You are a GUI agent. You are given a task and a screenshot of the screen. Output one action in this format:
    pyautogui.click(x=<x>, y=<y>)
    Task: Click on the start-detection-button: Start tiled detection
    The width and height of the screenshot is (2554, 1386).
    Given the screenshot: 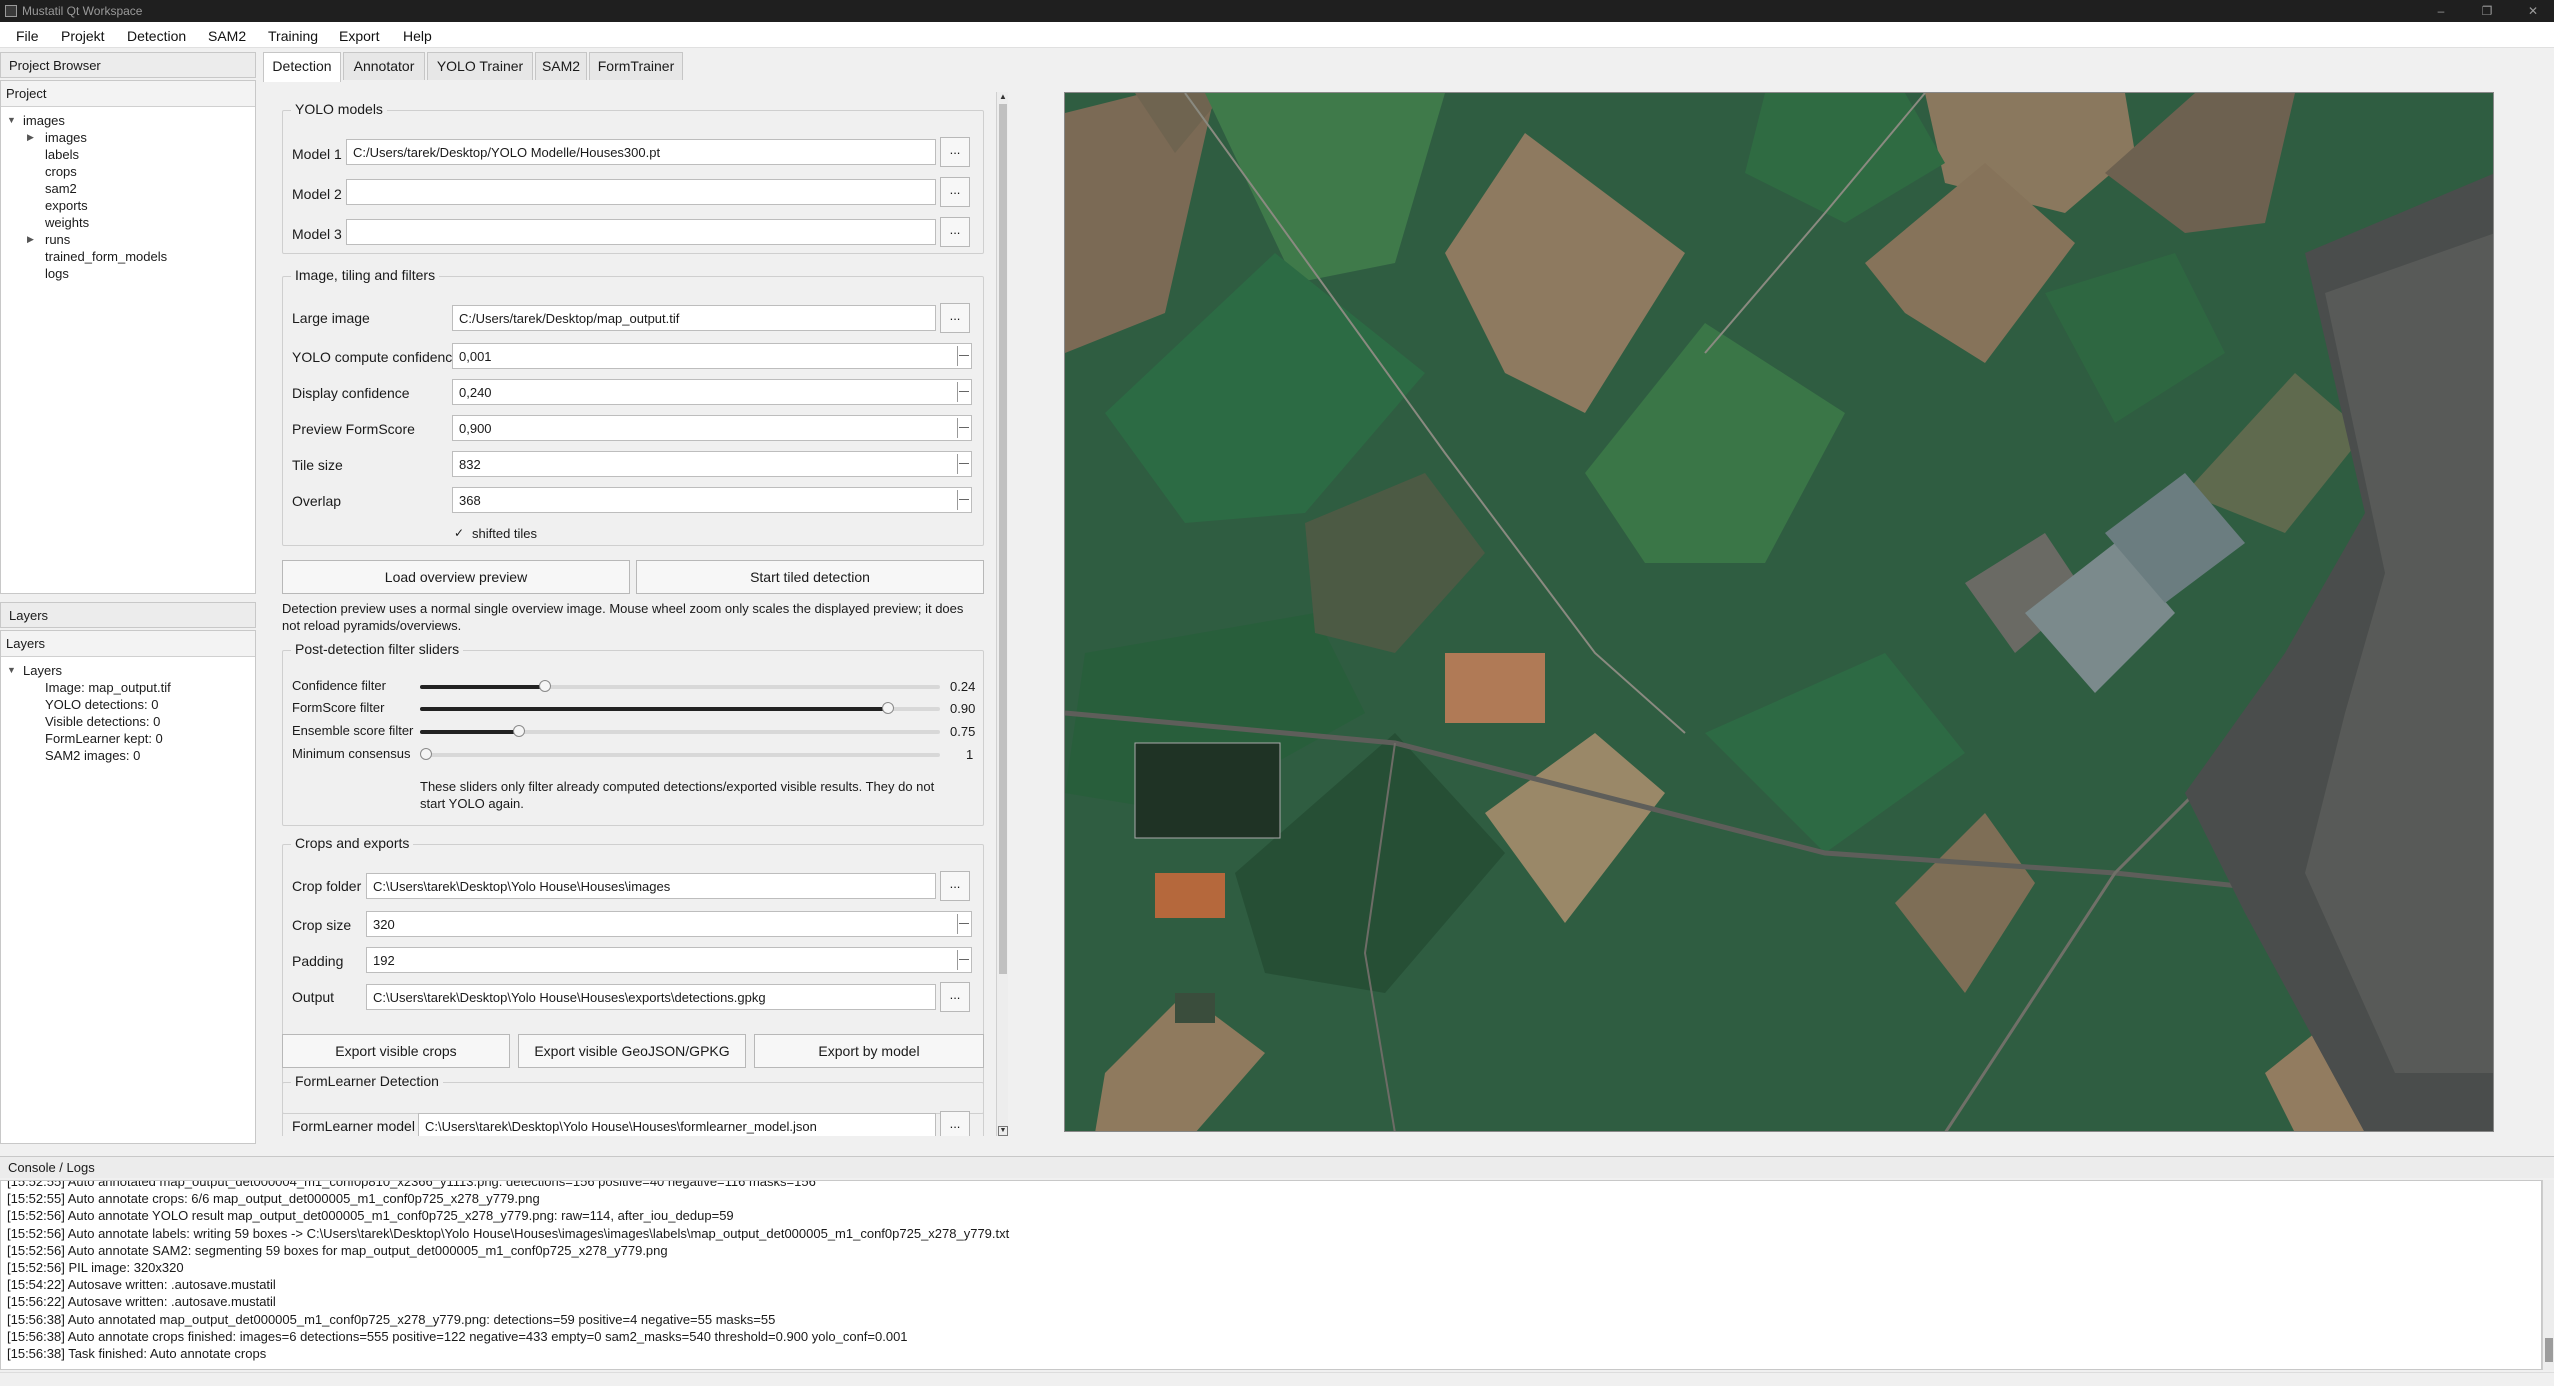 What is the action you would take?
    pyautogui.click(x=810, y=577)
    